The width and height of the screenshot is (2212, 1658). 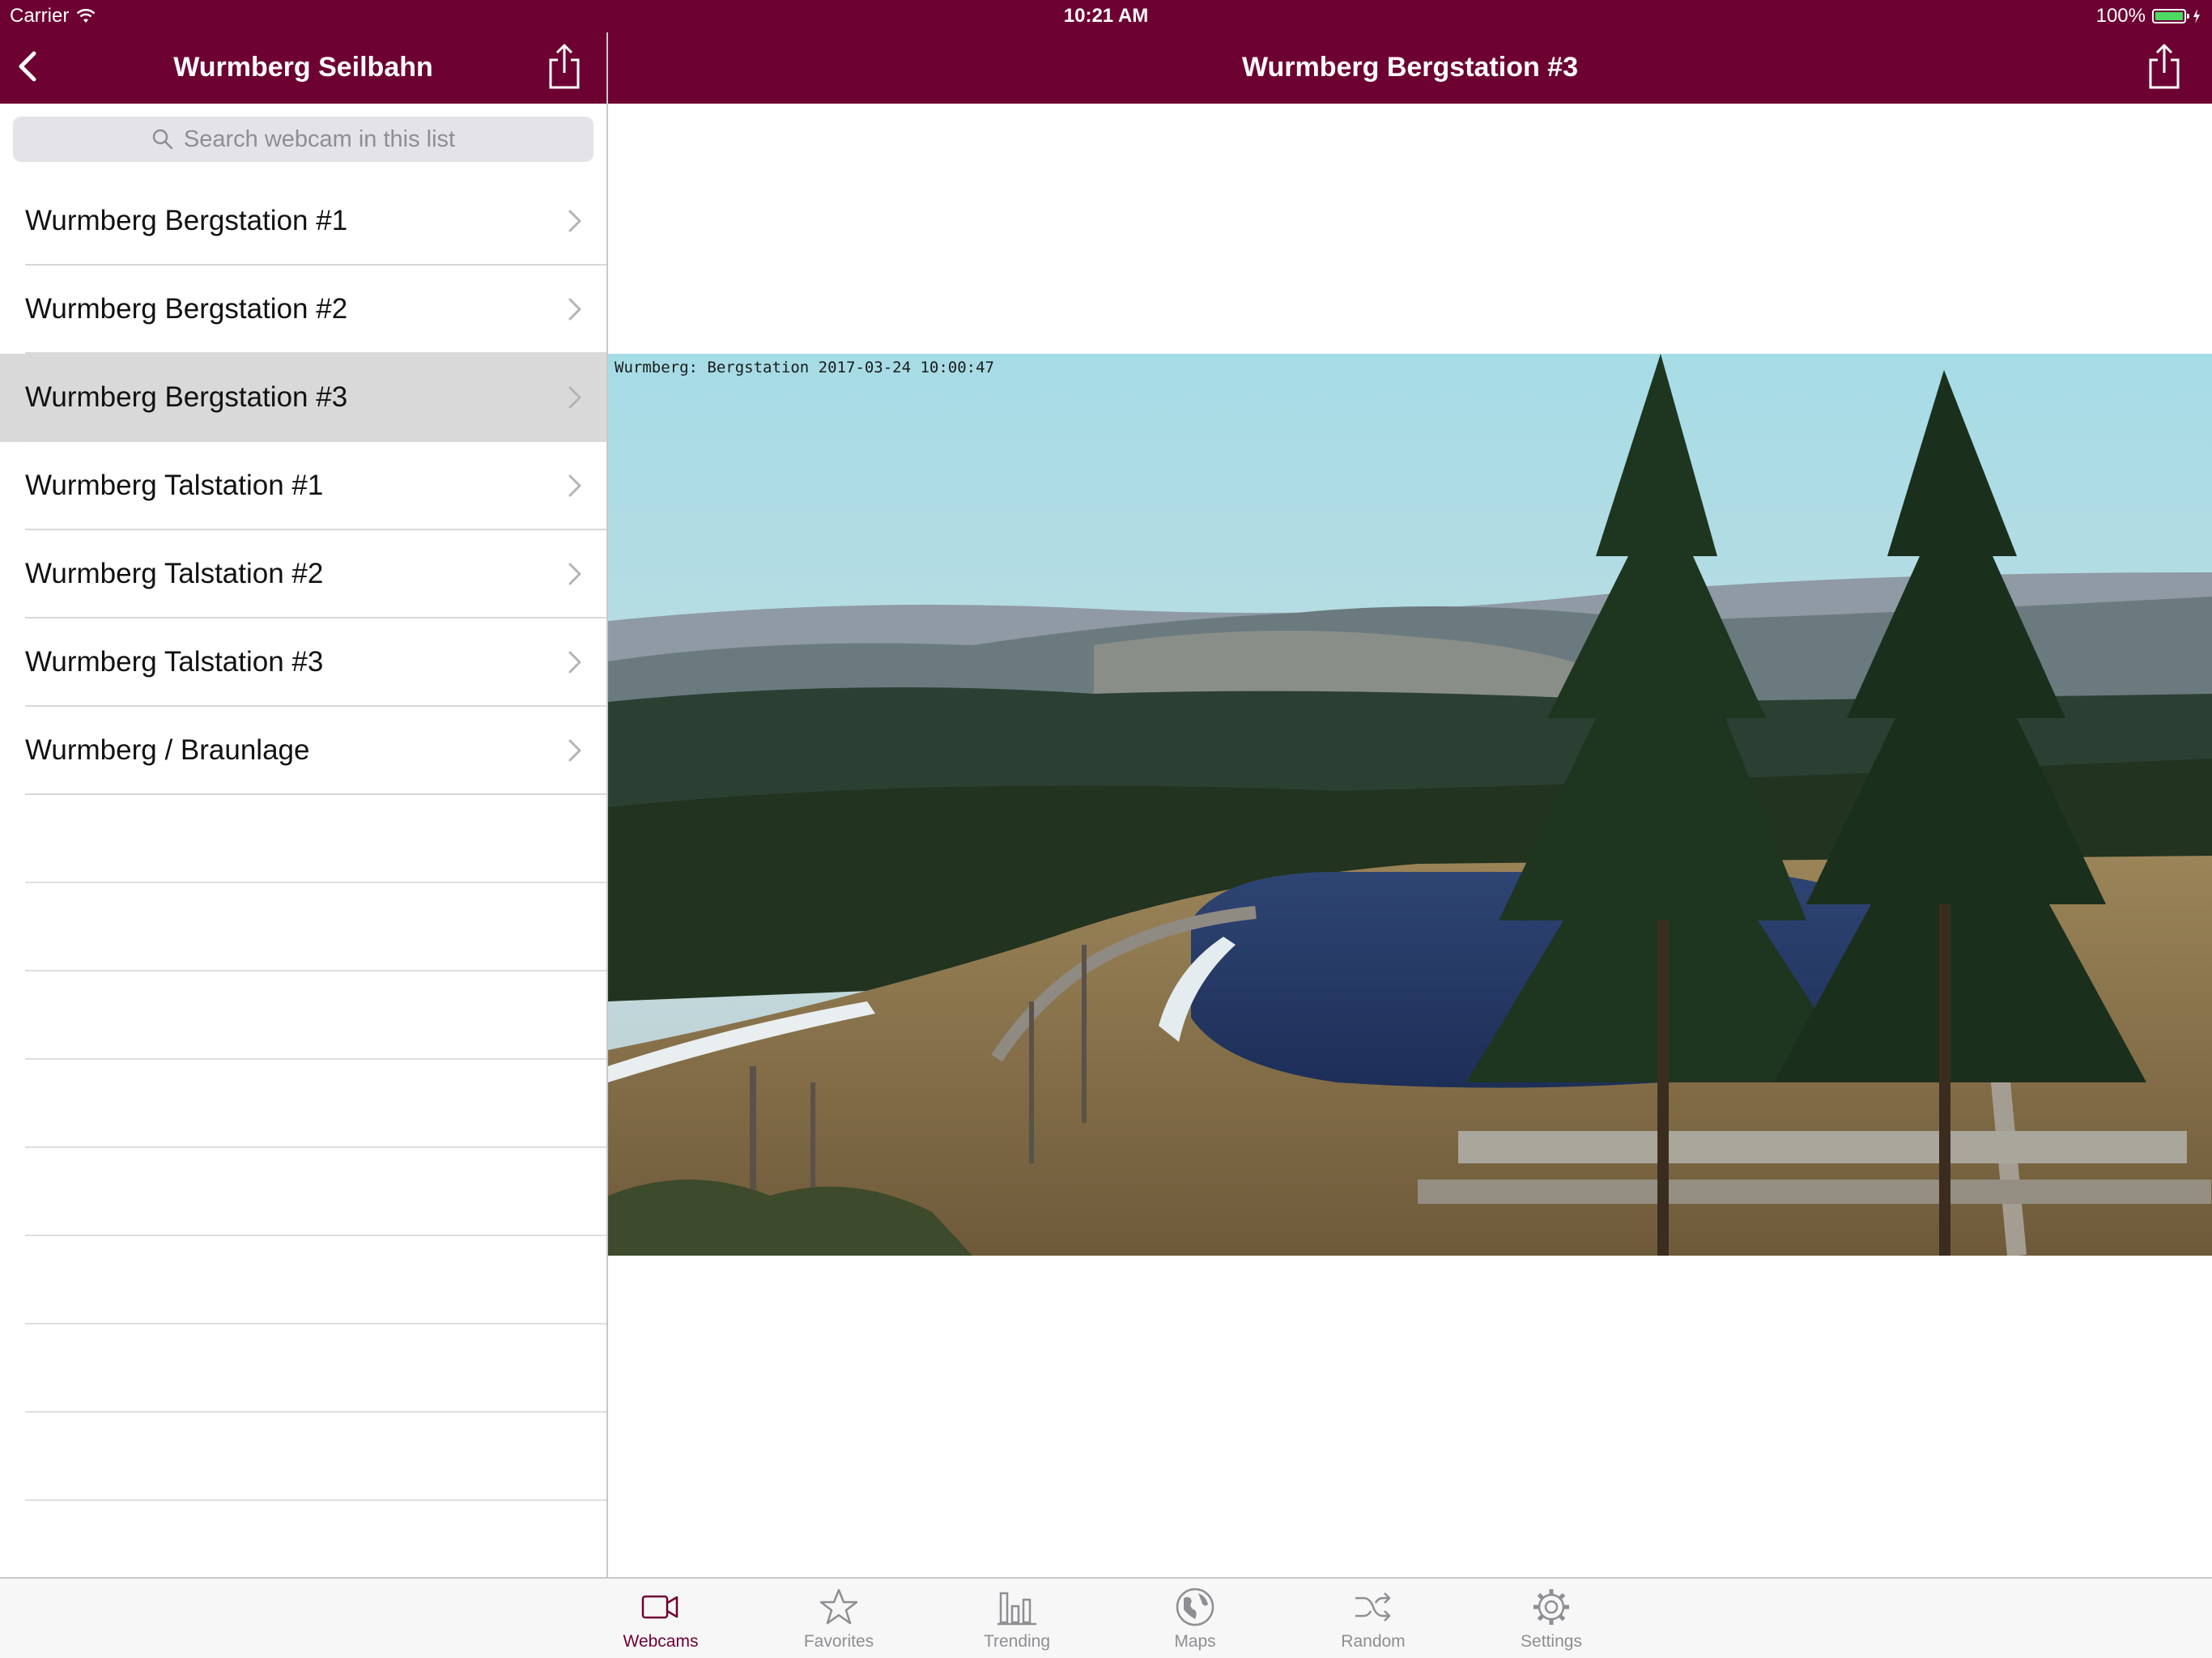 I want to click on list-item-label: Wurmberg Bergstation #2, so click(x=186, y=309).